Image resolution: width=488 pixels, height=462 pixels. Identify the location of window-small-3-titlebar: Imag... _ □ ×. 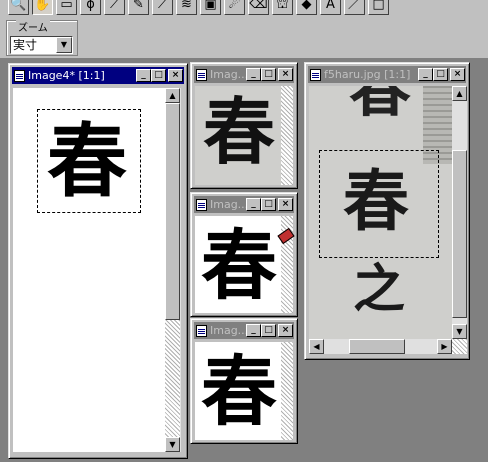
(244, 330).